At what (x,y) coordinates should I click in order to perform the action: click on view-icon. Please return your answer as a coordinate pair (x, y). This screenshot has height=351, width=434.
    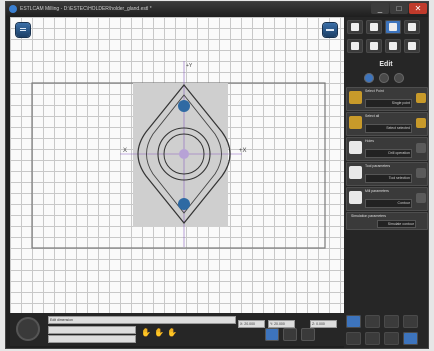
    Looking at the image, I should click on (393, 46).